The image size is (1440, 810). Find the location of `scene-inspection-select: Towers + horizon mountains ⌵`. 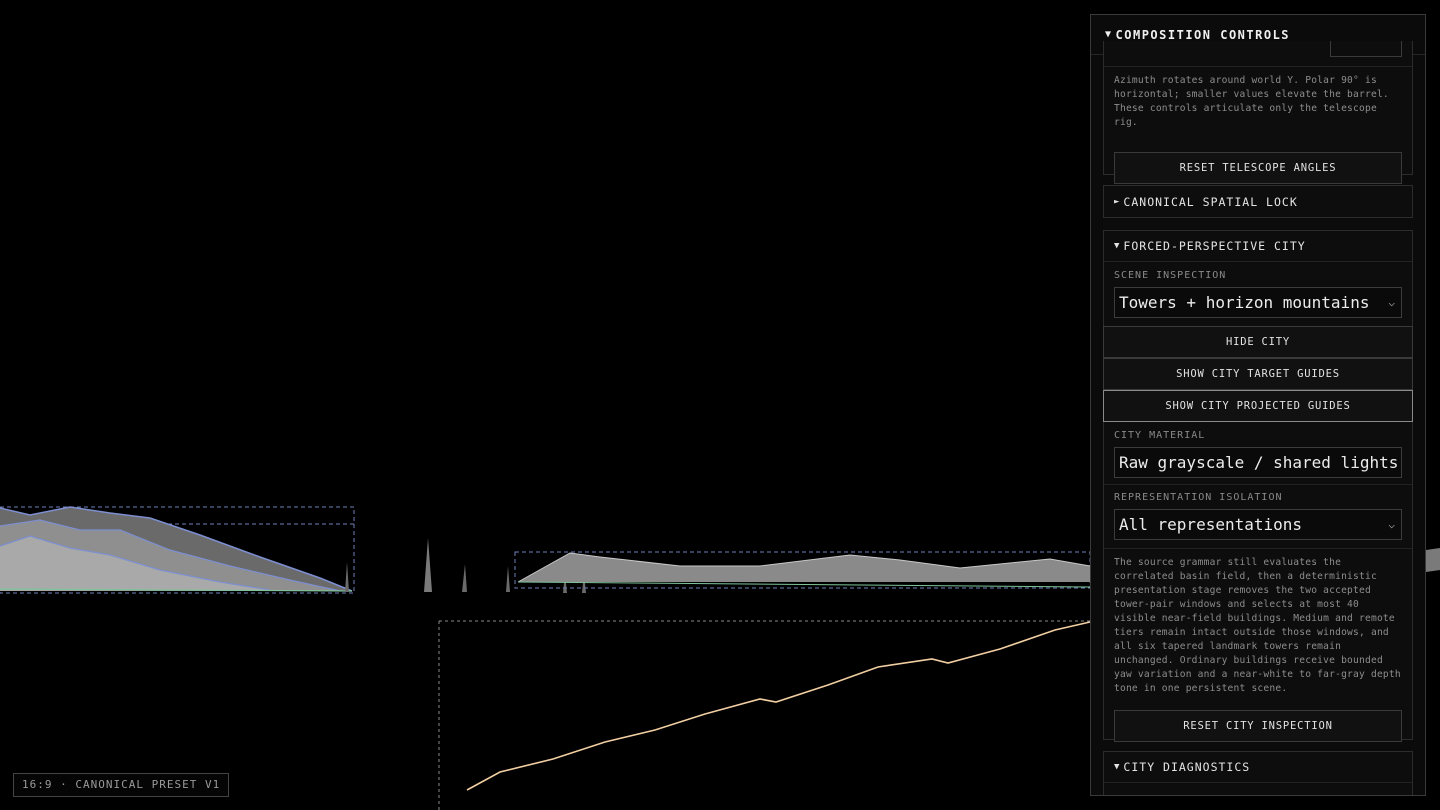

scene-inspection-select: Towers + horizon mountains ⌵ is located at coordinates (1258, 302).